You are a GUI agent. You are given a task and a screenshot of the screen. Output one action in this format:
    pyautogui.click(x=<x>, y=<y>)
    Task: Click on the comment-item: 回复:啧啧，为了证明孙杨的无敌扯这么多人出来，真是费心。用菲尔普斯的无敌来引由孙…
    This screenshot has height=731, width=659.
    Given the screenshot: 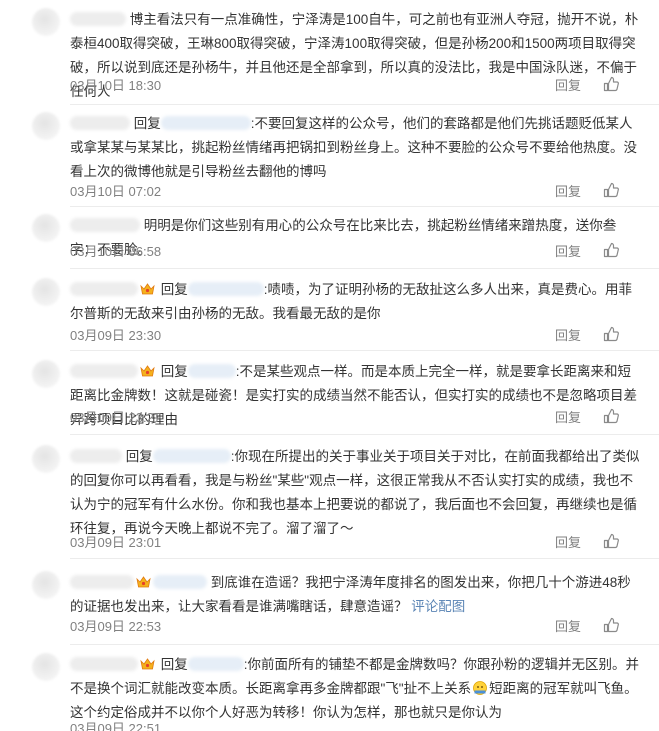 What is the action you would take?
    pyautogui.click(x=329, y=311)
    